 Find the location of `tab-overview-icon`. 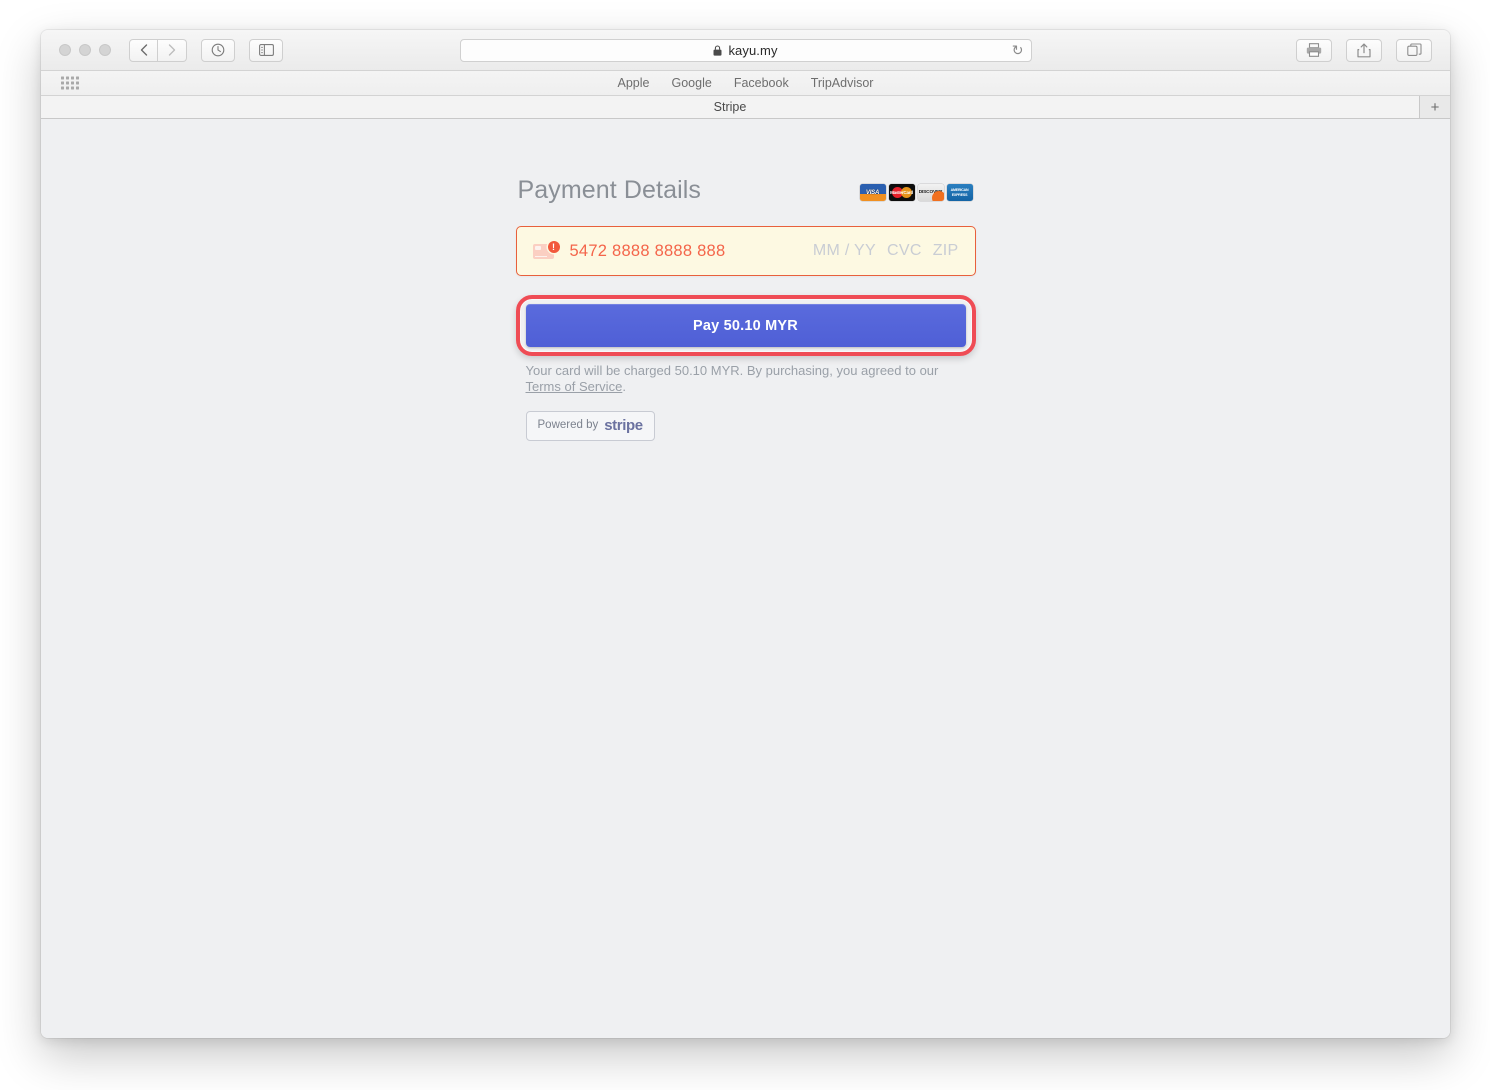

tab-overview-icon is located at coordinates (1414, 49).